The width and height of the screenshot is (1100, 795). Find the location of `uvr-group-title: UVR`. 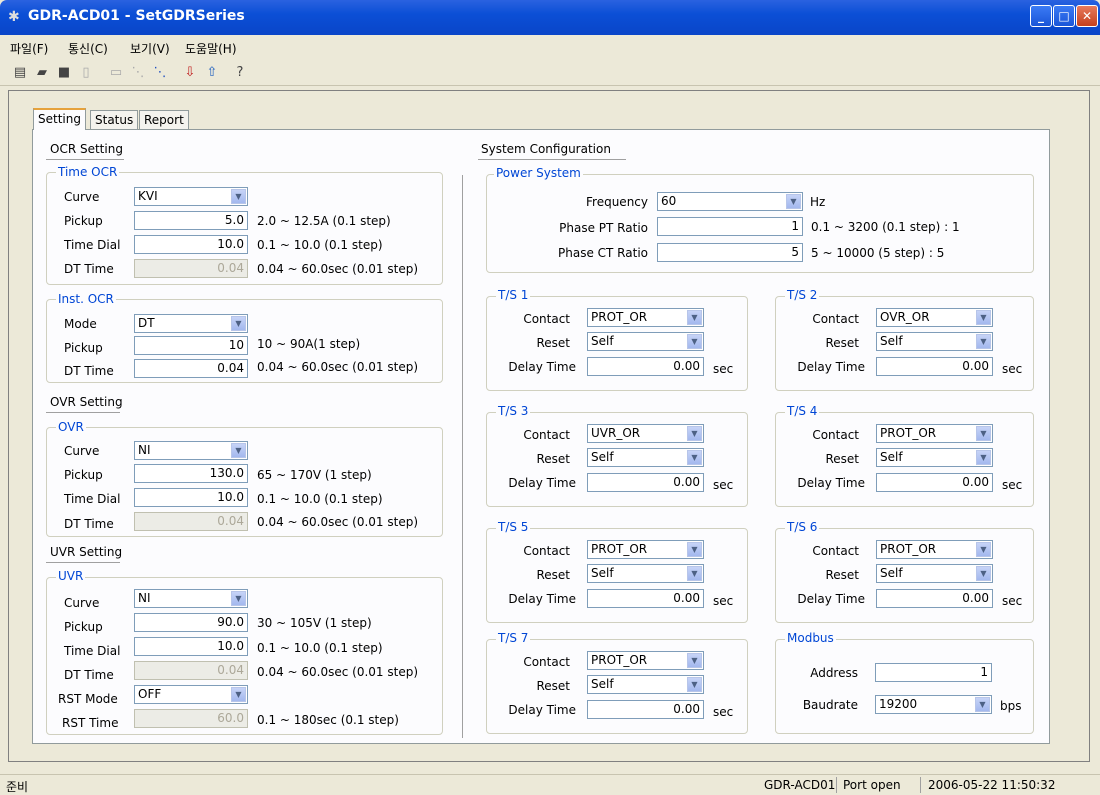

uvr-group-title: UVR is located at coordinates (71, 576).